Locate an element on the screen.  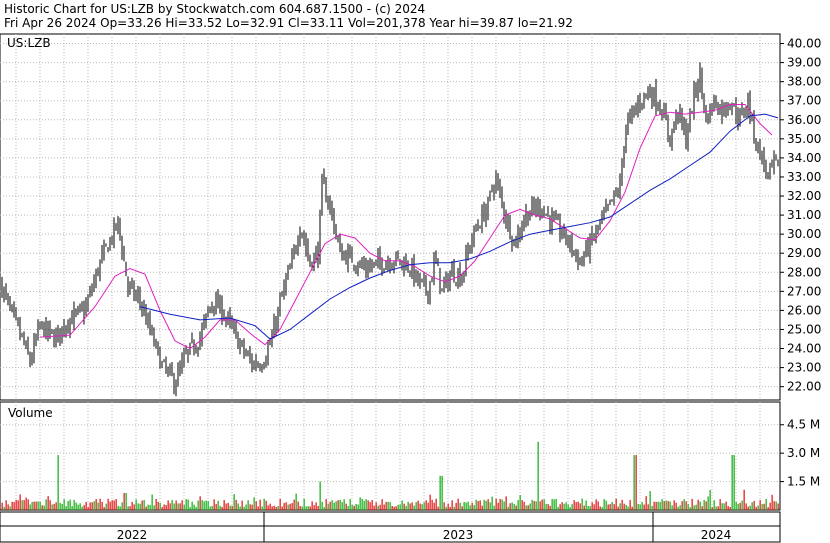
y-tick-label: 25.00 is located at coordinates (804, 329).